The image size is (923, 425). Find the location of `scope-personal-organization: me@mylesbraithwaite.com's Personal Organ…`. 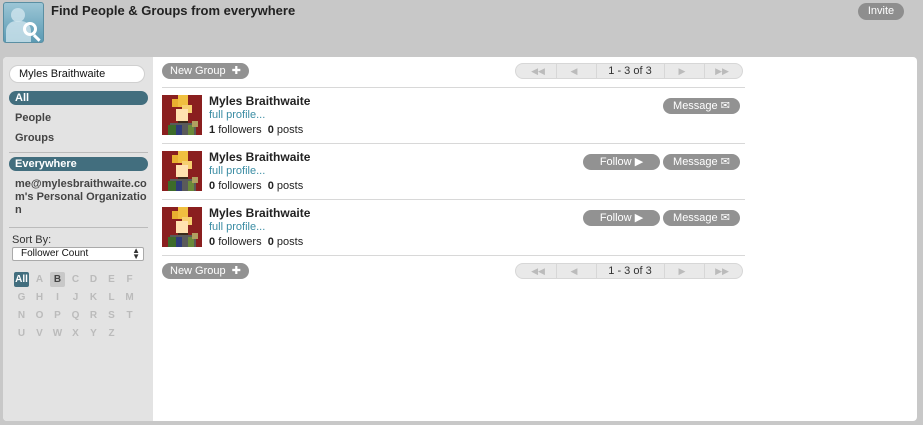

scope-personal-organization: me@mylesbraithwaite.com's Personal Organ… is located at coordinates (81, 197).